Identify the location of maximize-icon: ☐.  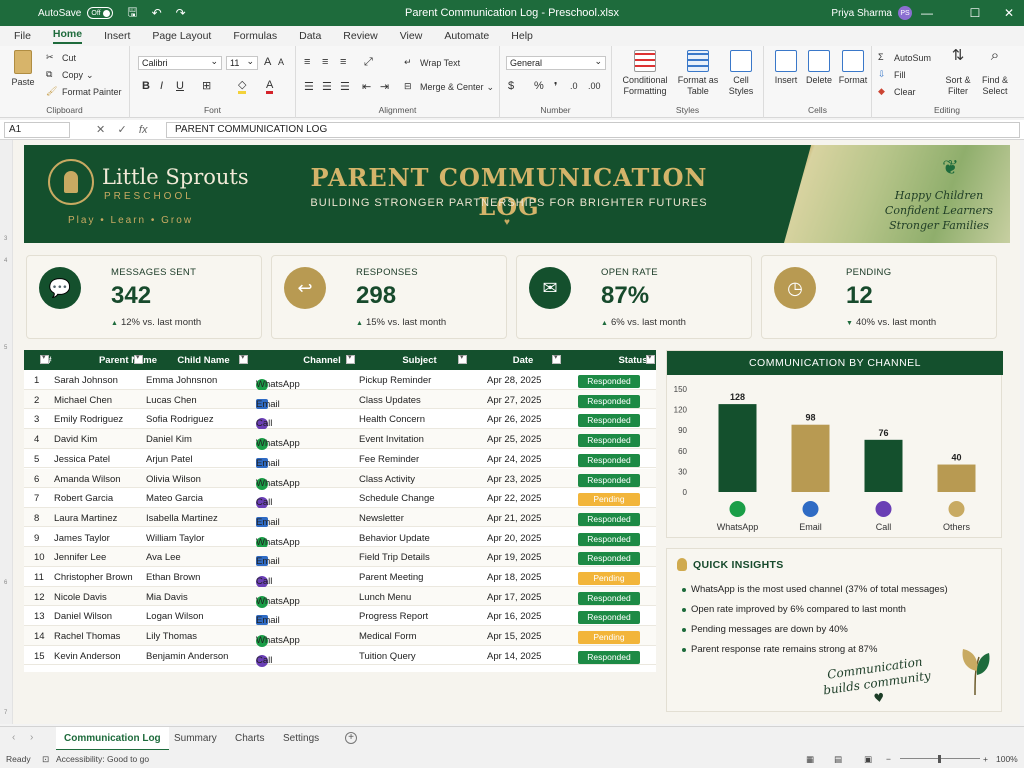
(975, 13).